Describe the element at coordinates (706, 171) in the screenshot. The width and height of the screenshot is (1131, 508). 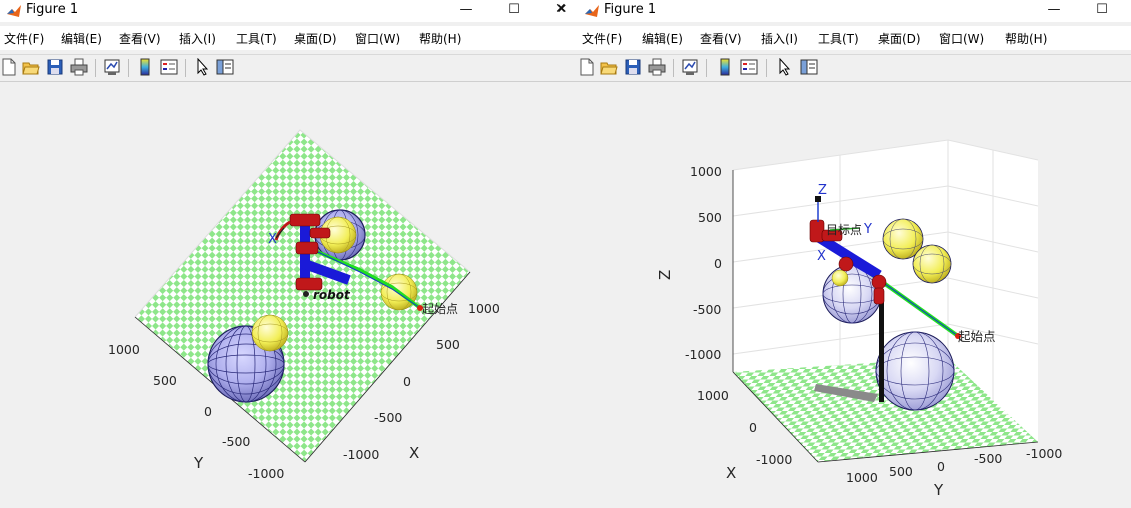
I see `z-tick: 1000` at that location.